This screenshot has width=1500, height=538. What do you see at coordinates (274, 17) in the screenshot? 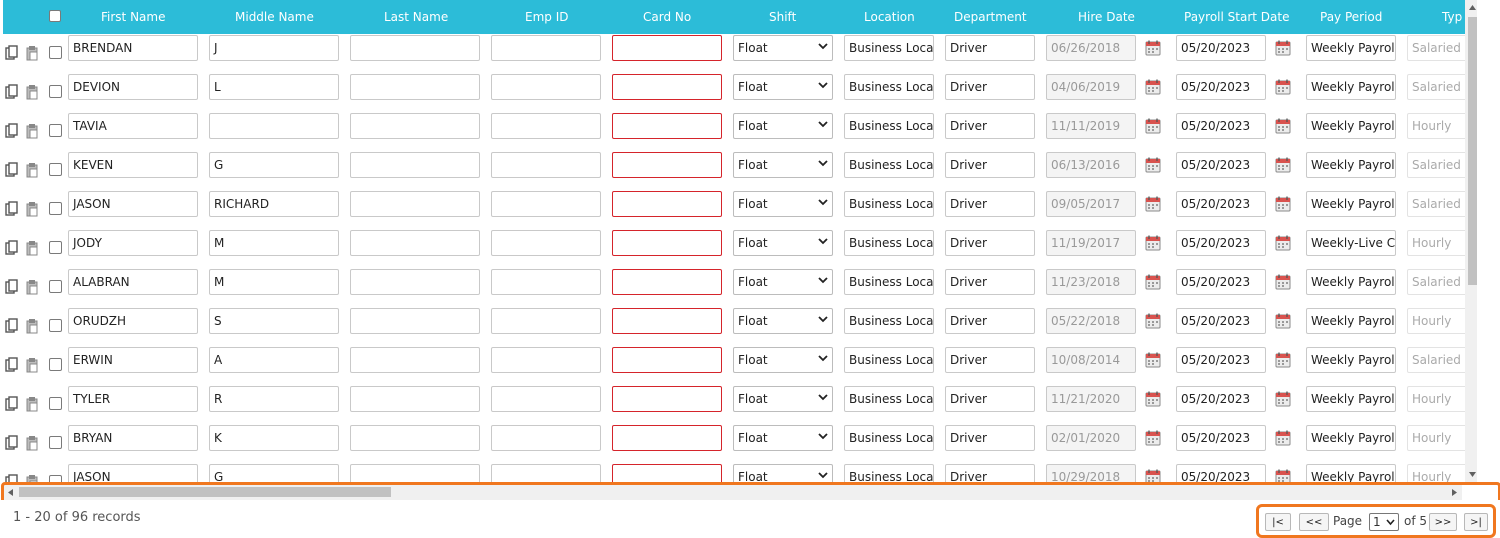
I see `col-header-middle-name: Middle Name` at bounding box center [274, 17].